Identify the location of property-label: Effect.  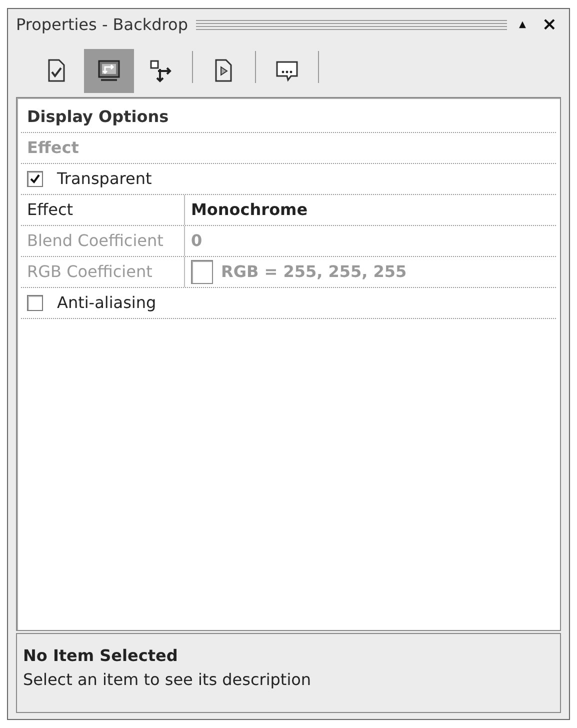
(103, 210).